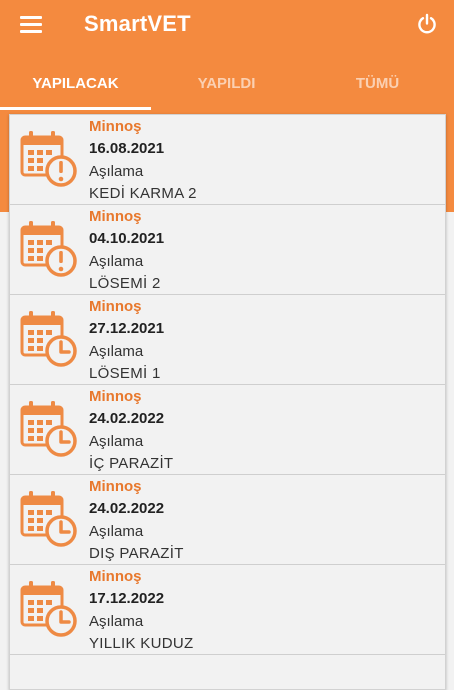 The width and height of the screenshot is (454, 690). Describe the element at coordinates (127, 598) in the screenshot. I see `due-date: 17.12.2022` at that location.